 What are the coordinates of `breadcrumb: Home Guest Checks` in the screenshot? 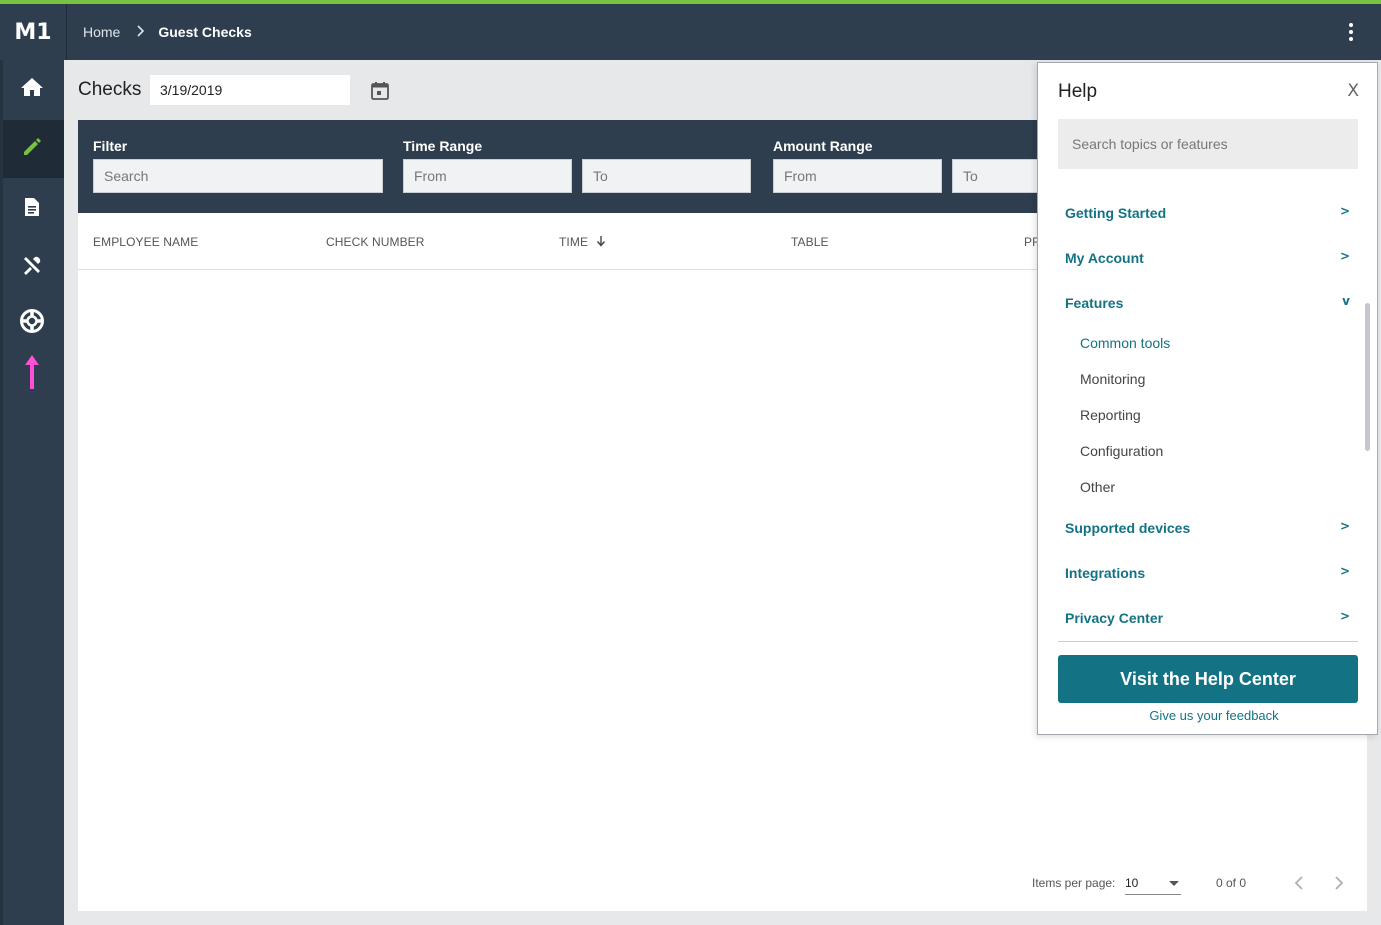 It's located at (167, 32).